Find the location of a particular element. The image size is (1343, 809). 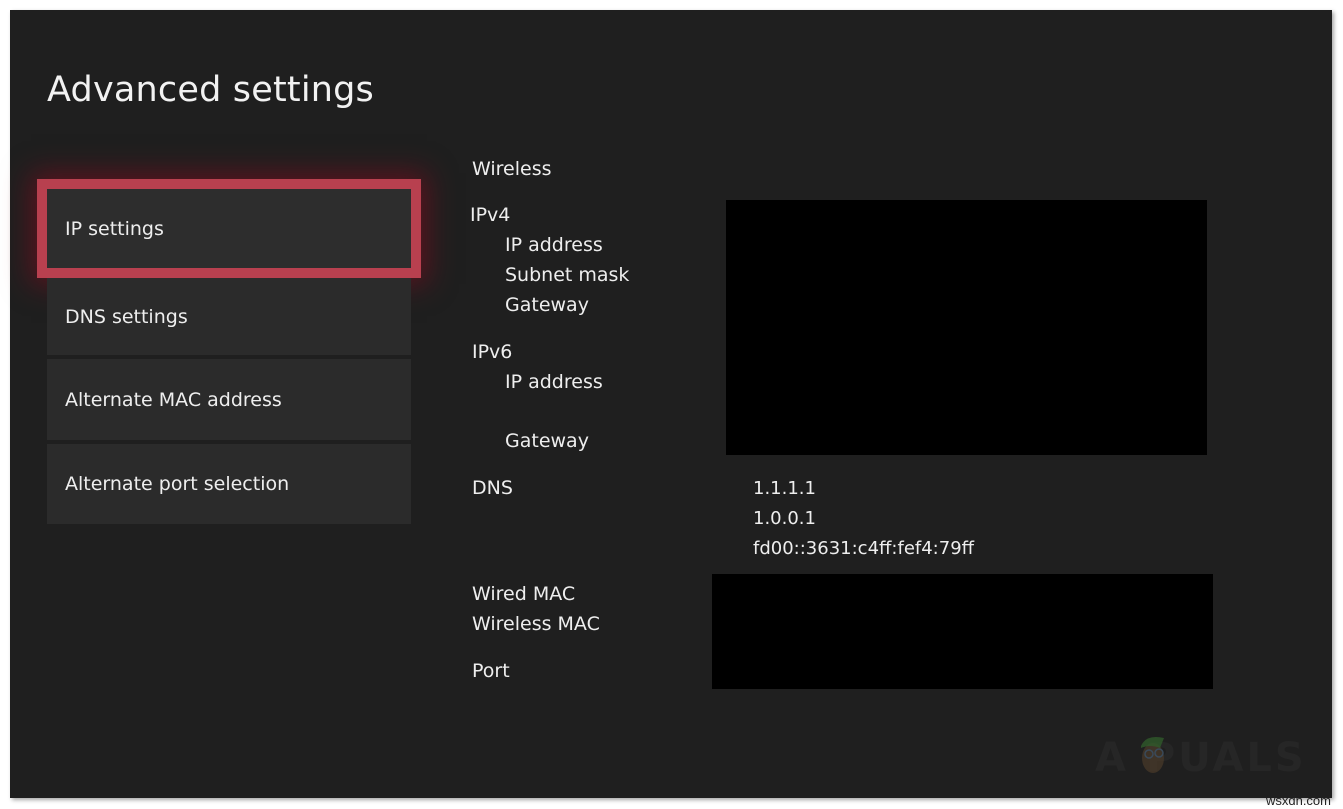

site-watermark: wsxdn.com is located at coordinates (1298, 800).